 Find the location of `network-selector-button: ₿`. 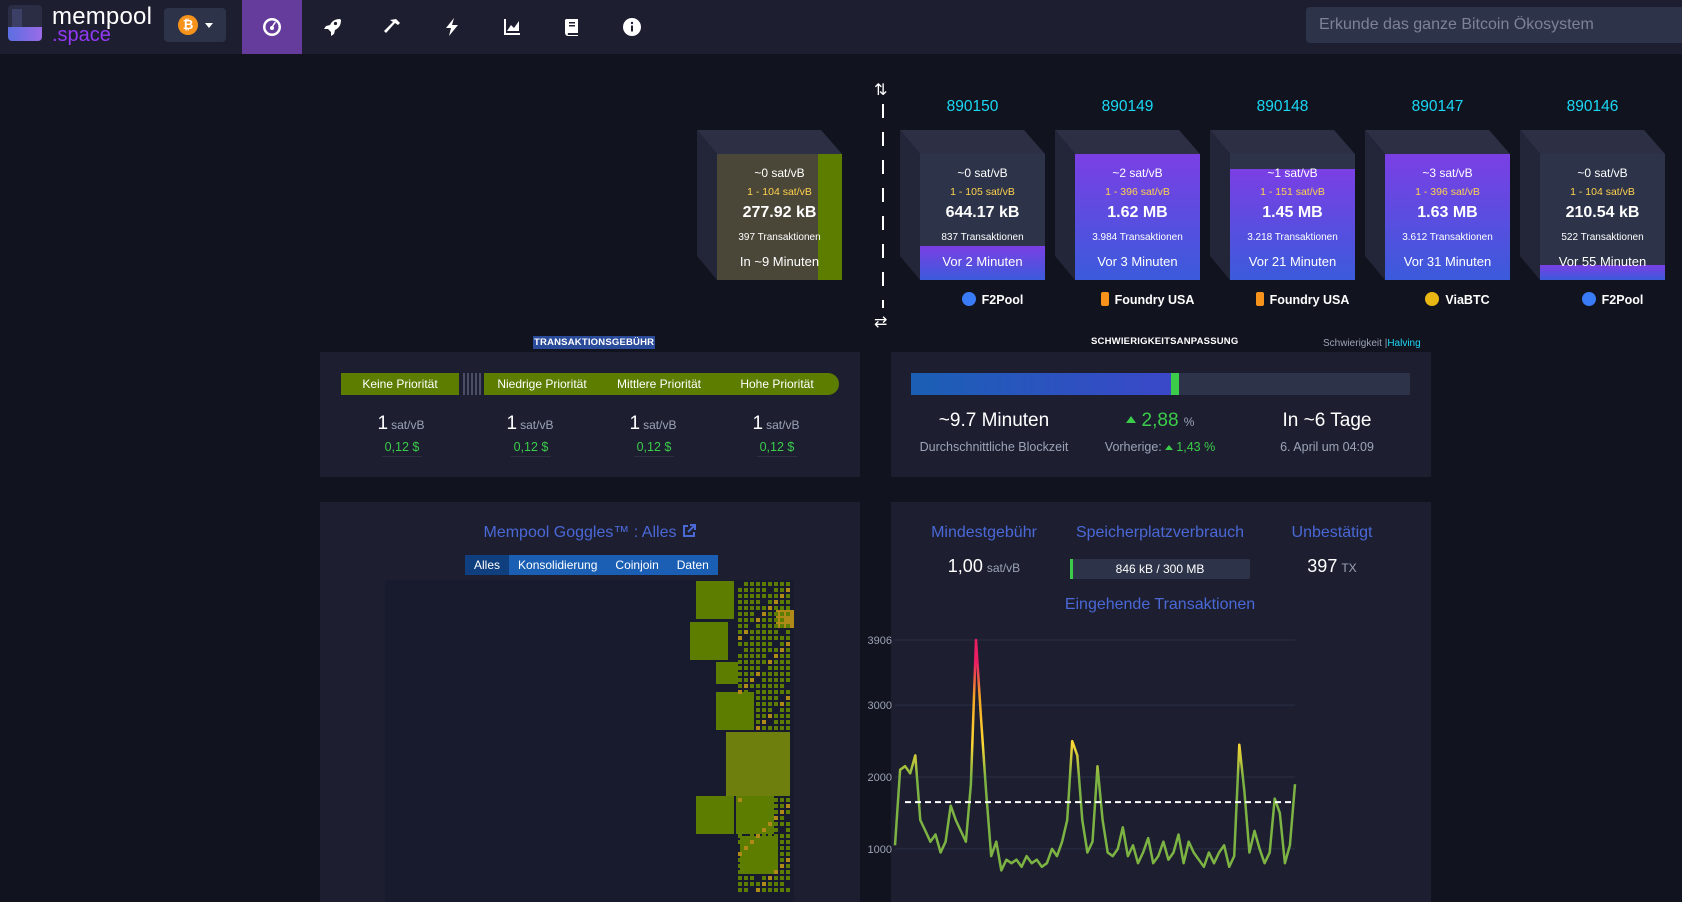

network-selector-button: ₿ is located at coordinates (195, 25).